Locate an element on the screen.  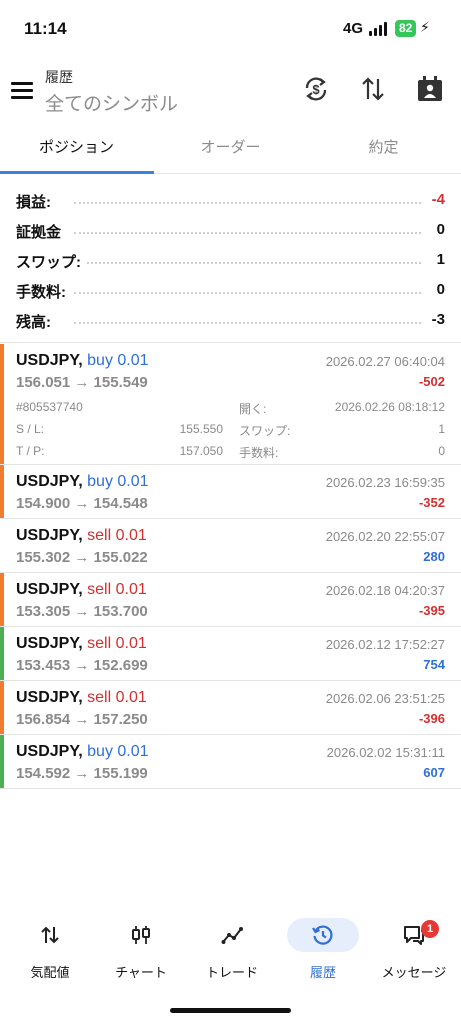
trade-prices: 153.453 → 152.699 is located at coordinates (82, 665).